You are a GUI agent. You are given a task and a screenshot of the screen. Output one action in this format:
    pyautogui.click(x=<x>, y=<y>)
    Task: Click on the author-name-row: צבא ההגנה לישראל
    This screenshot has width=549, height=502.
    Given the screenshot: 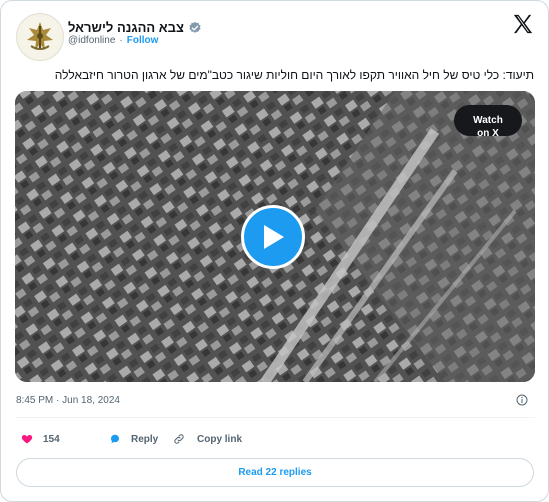 What is the action you would take?
    pyautogui.click(x=135, y=27)
    